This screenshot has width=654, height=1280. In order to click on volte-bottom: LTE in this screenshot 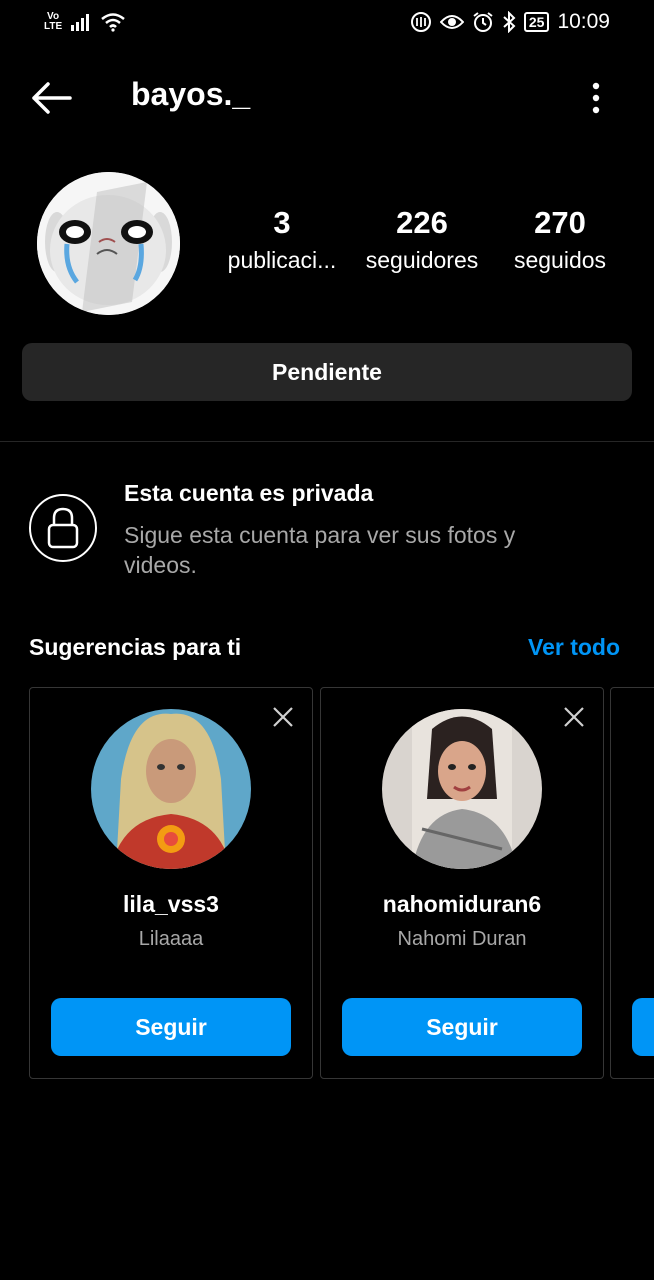, I will do `click(53, 26)`.